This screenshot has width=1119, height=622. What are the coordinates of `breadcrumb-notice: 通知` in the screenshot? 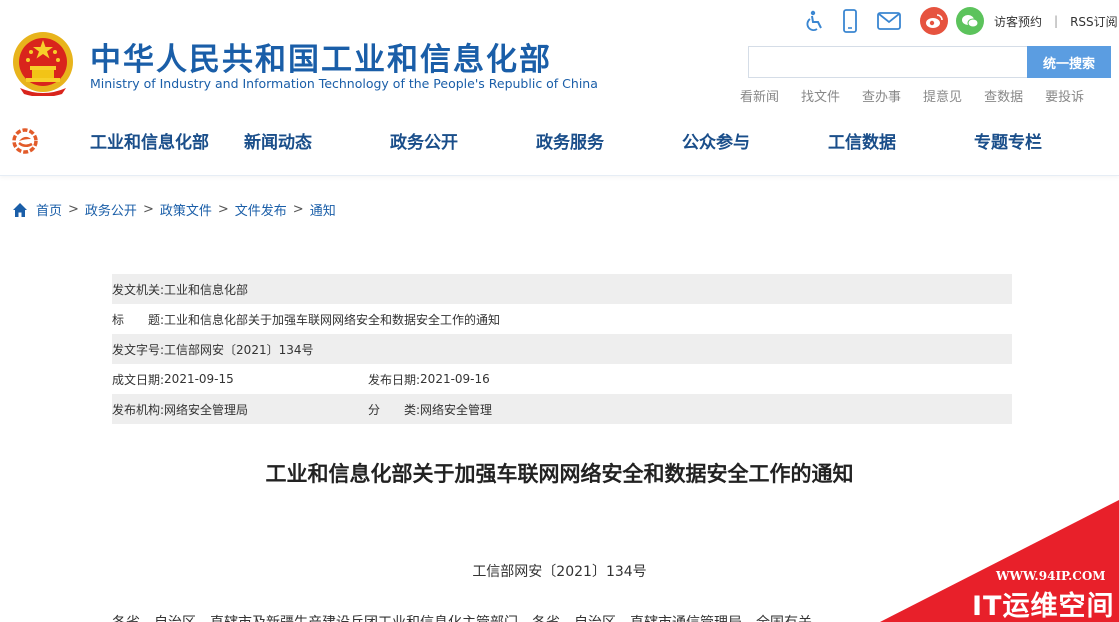 It's located at (323, 209).